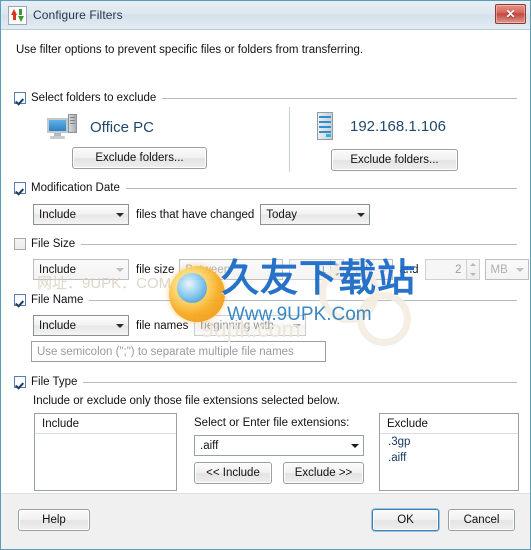 The image size is (531, 550). I want to click on checkbox-file-size, so click(20, 244).